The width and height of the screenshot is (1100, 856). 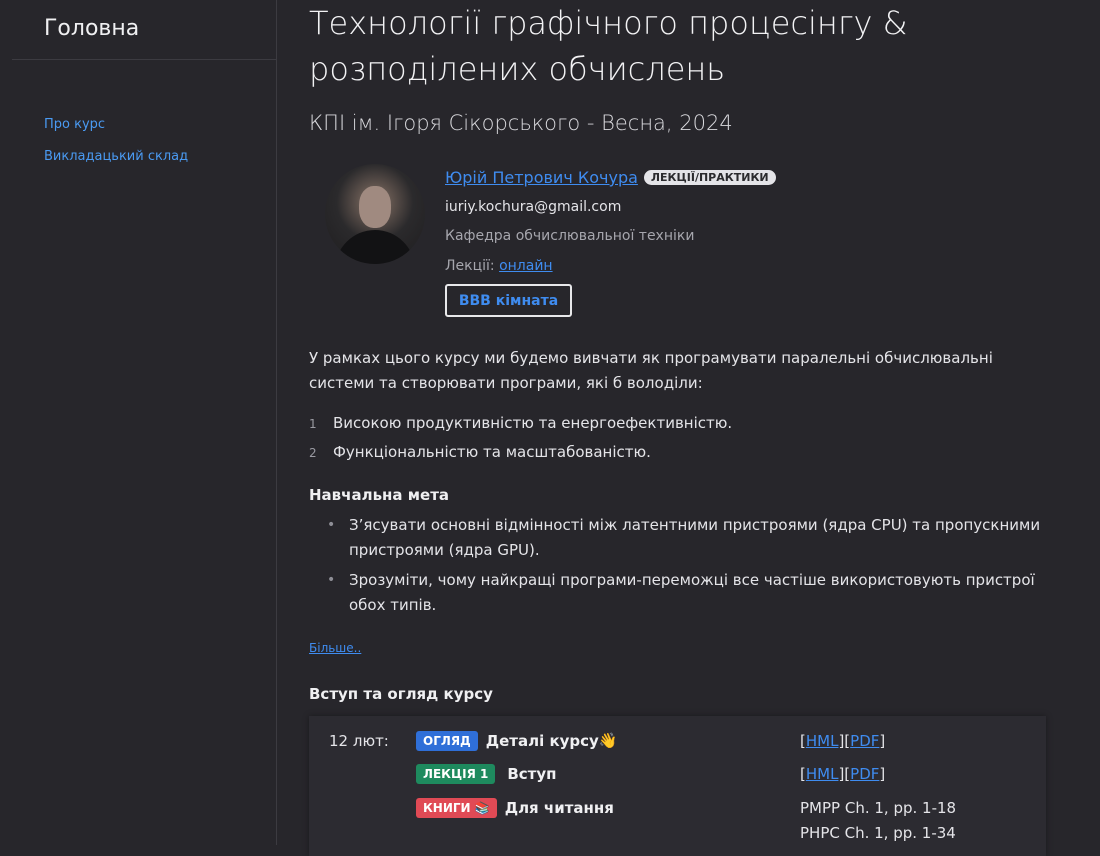 What do you see at coordinates (878, 808) in the screenshot?
I see `reading-ref: PMPP Ch. 1, pp. 1-18` at bounding box center [878, 808].